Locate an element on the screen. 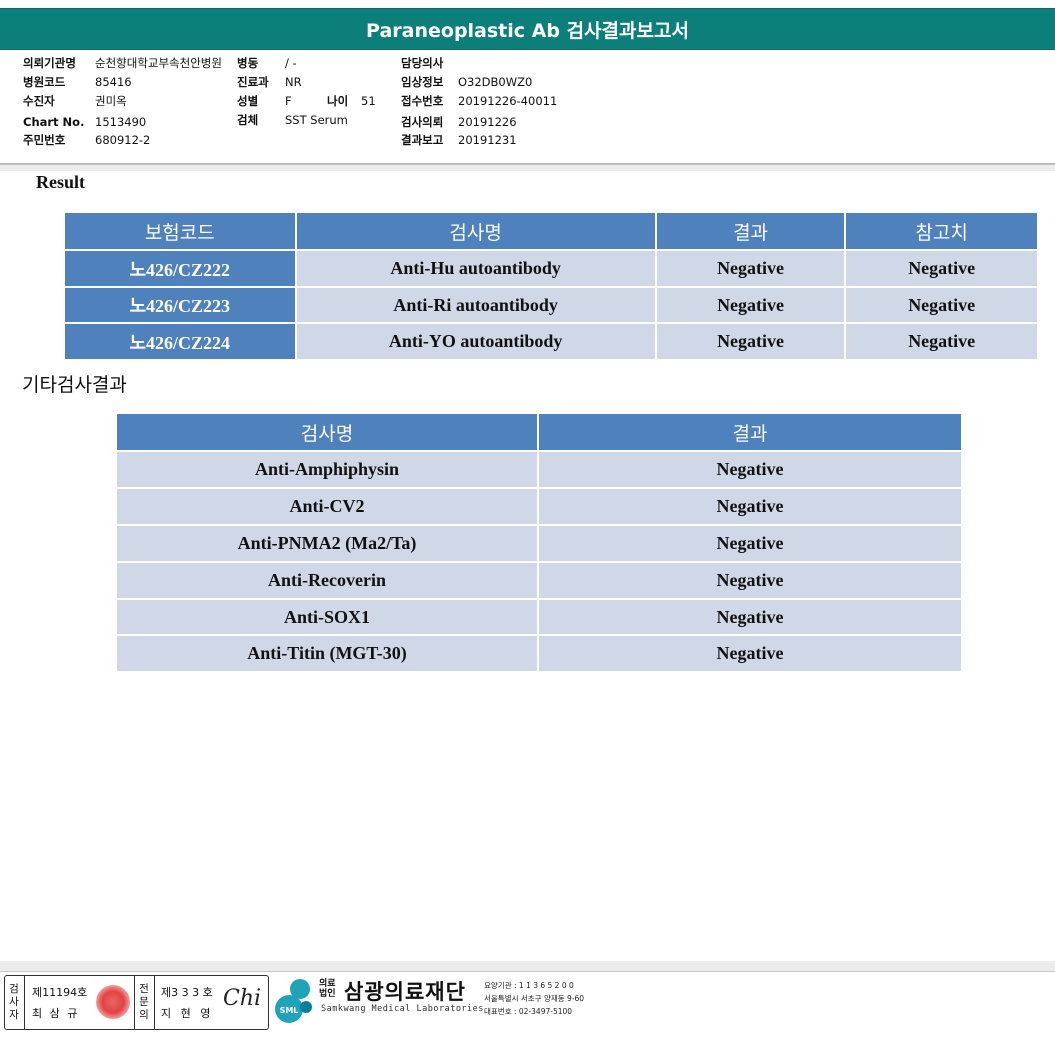 The image size is (1055, 1040). column-header: 검사명 is located at coordinates (327, 432).